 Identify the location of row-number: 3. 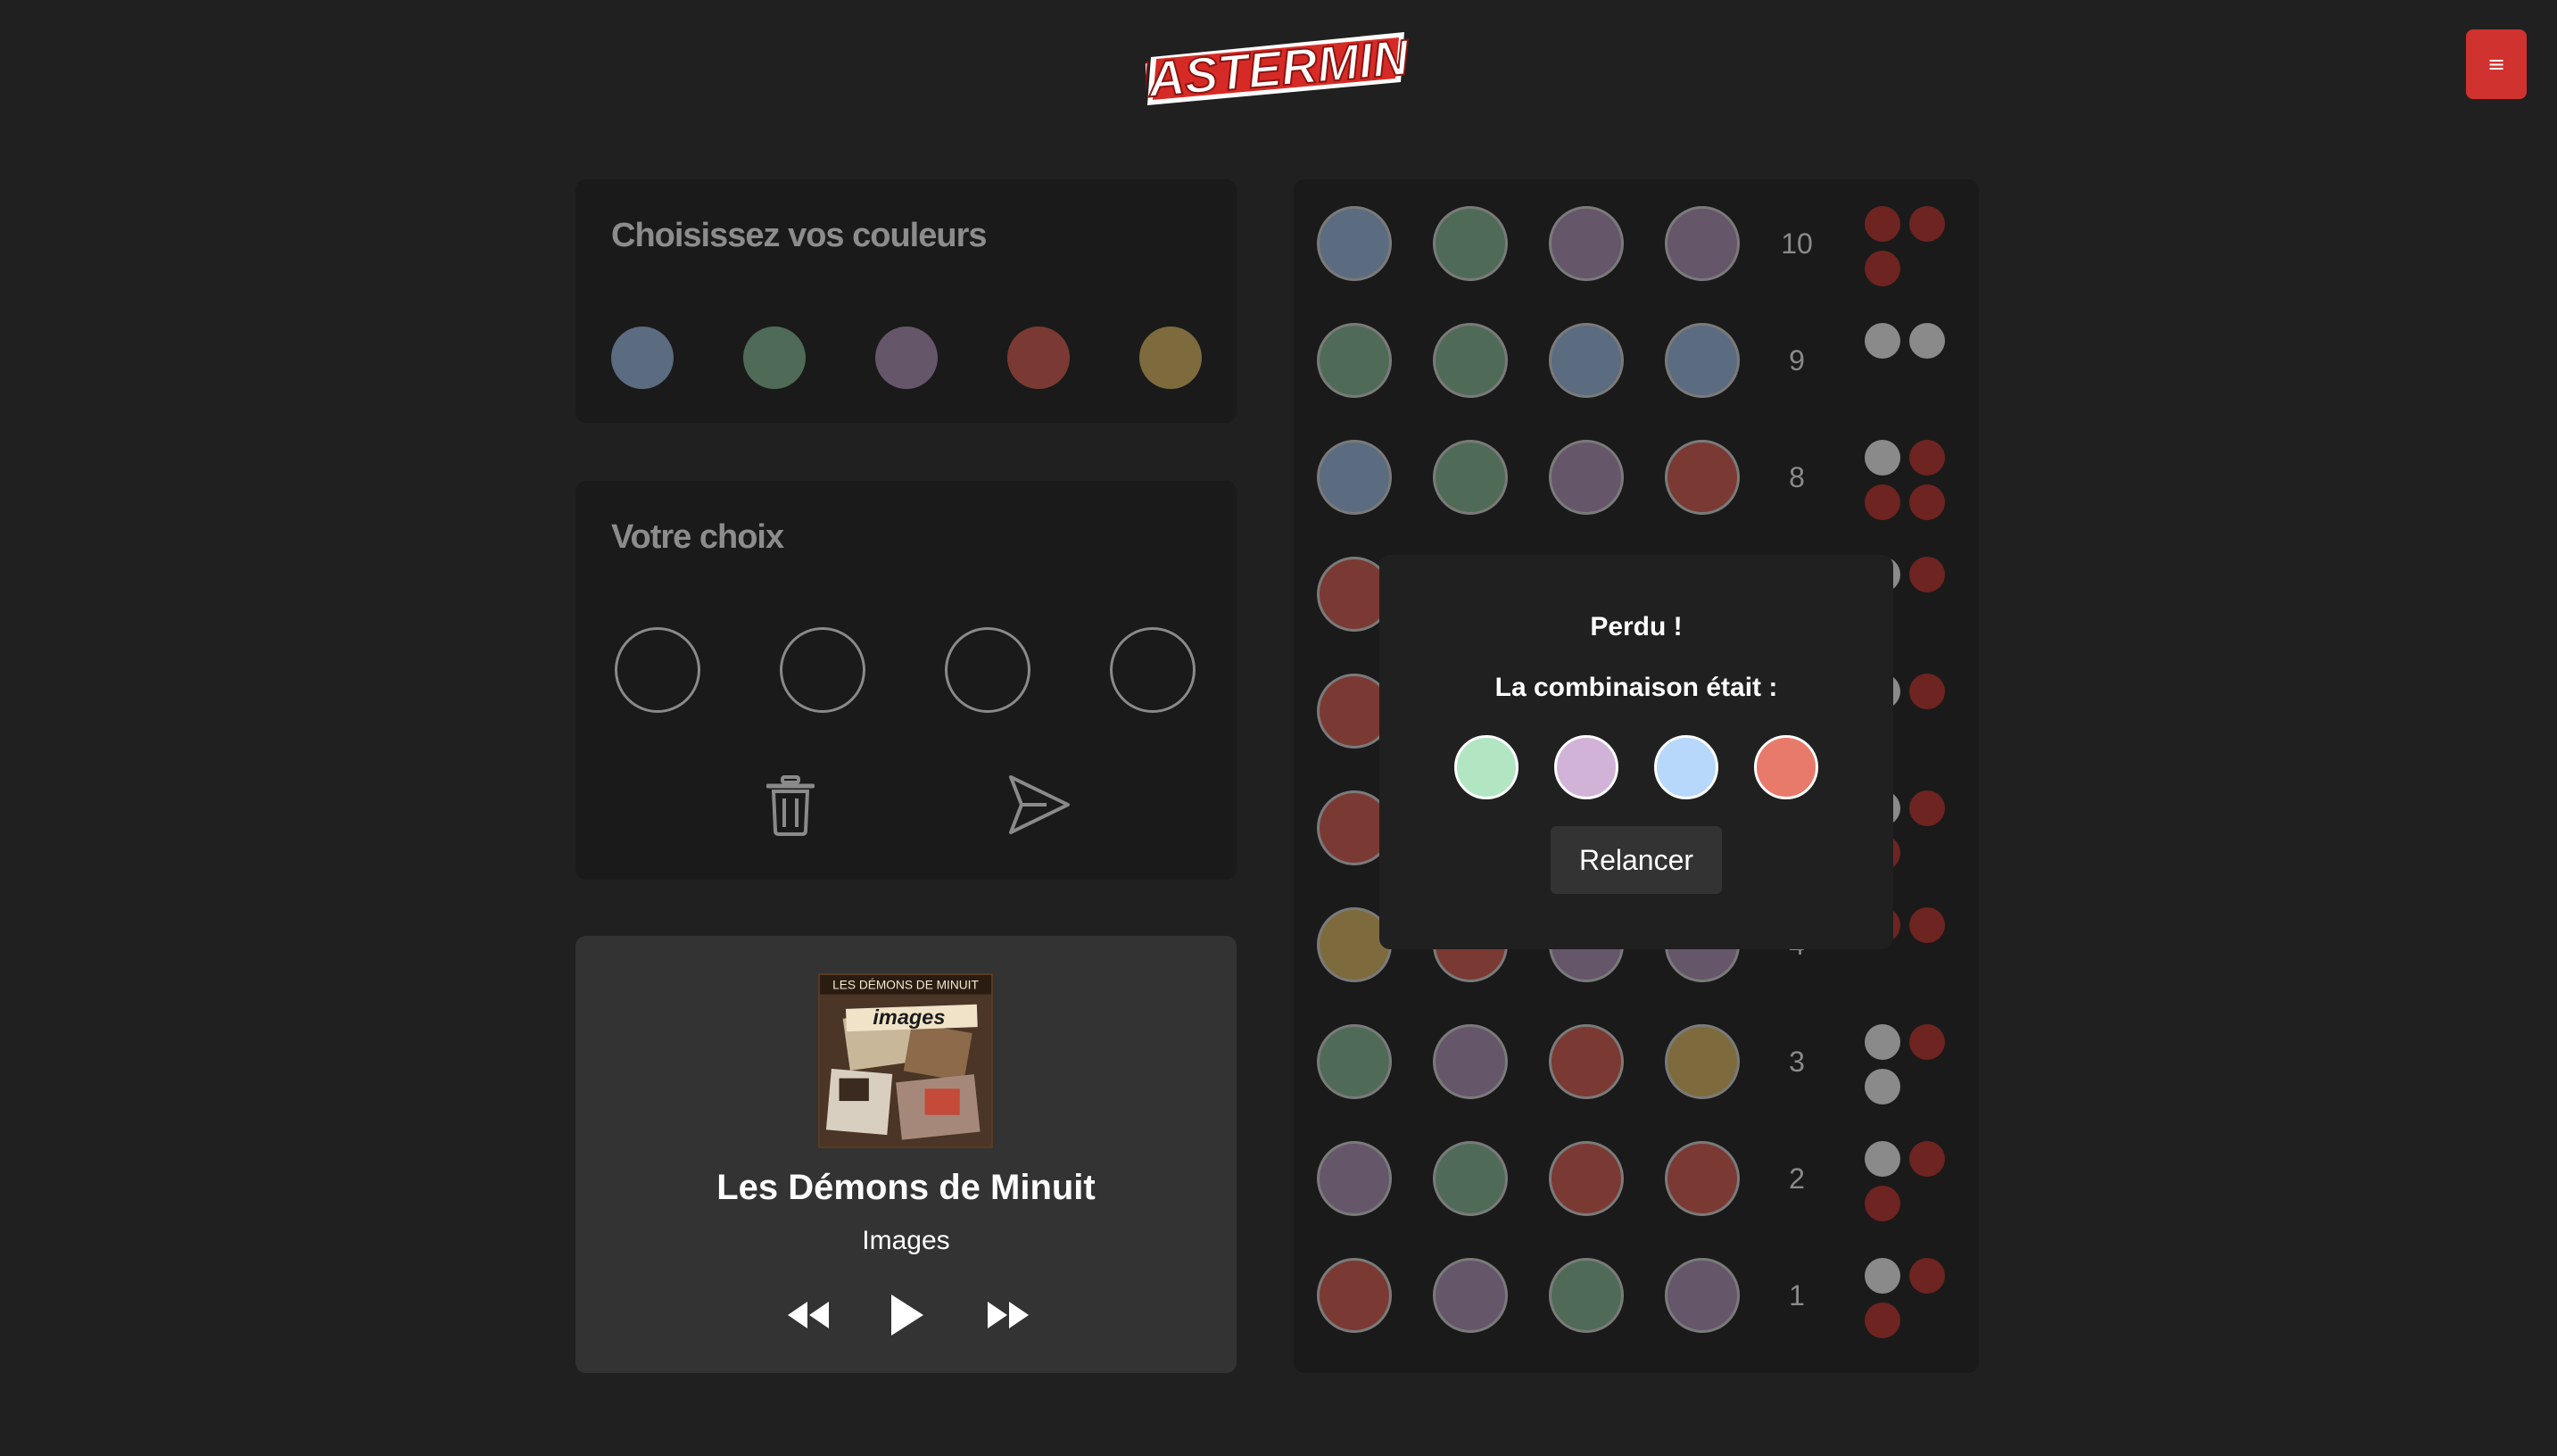
(1797, 1062).